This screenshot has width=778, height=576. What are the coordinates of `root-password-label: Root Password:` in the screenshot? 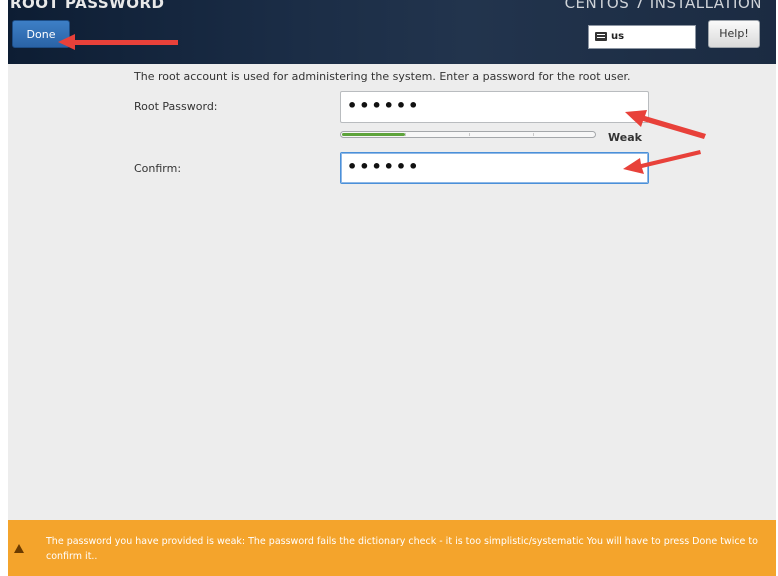 It's located at (176, 106).